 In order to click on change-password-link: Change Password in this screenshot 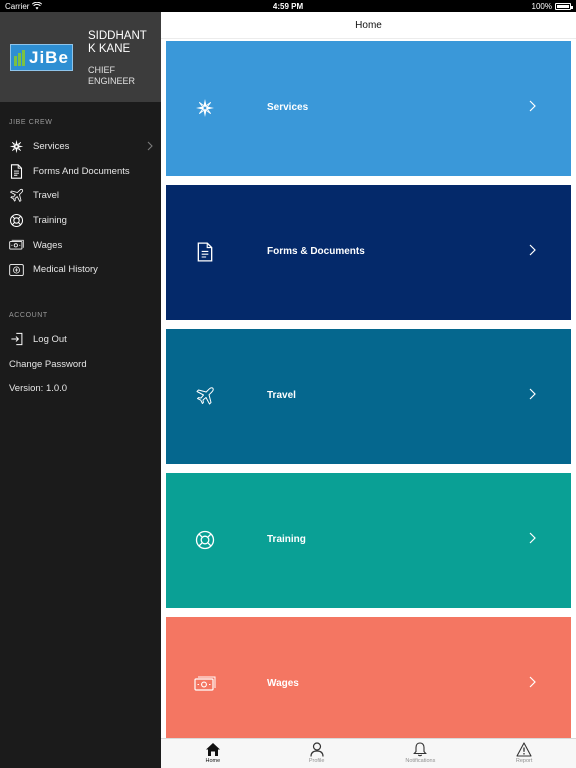, I will do `click(80, 364)`.